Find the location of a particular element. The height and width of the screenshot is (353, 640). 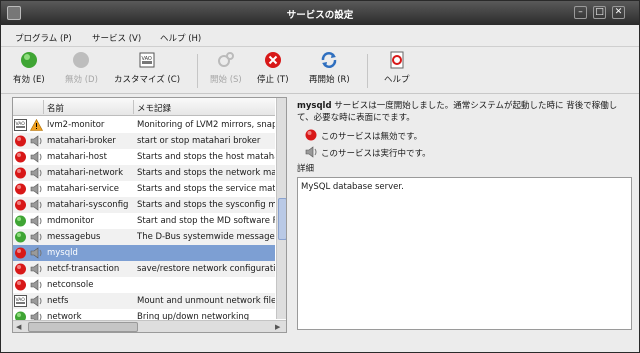

disable-button: 無効 (D) is located at coordinates (81, 68).